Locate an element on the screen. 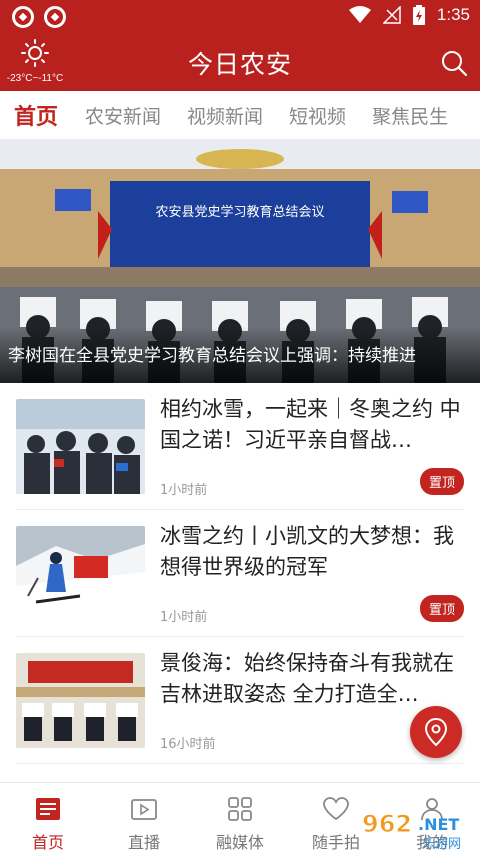 The height and width of the screenshot is (855, 480). nav-label: 首页 is located at coordinates (47, 842).